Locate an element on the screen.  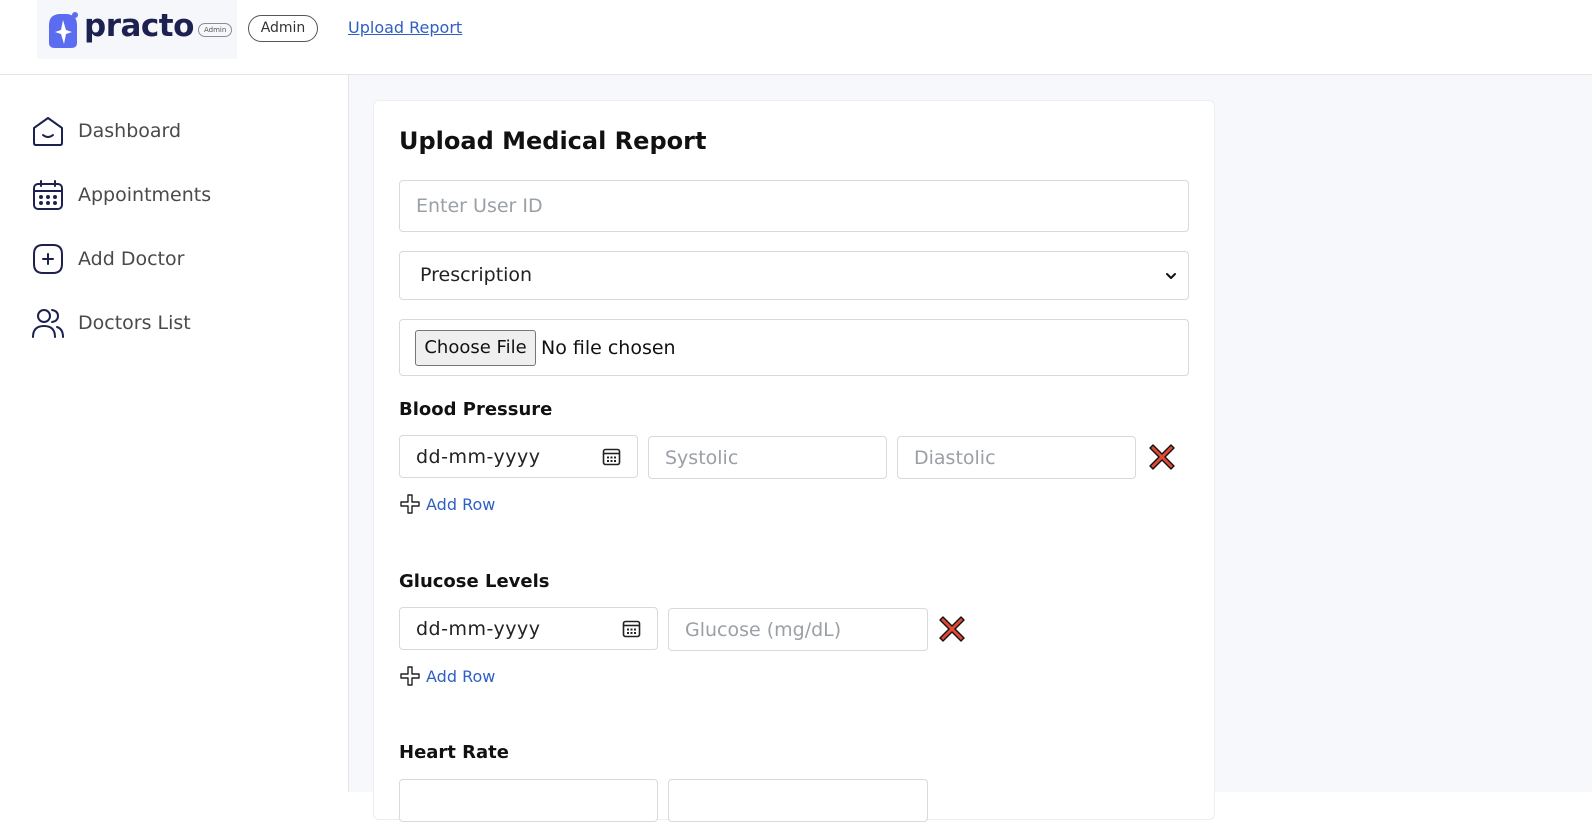
home-icon is located at coordinates (48, 131).